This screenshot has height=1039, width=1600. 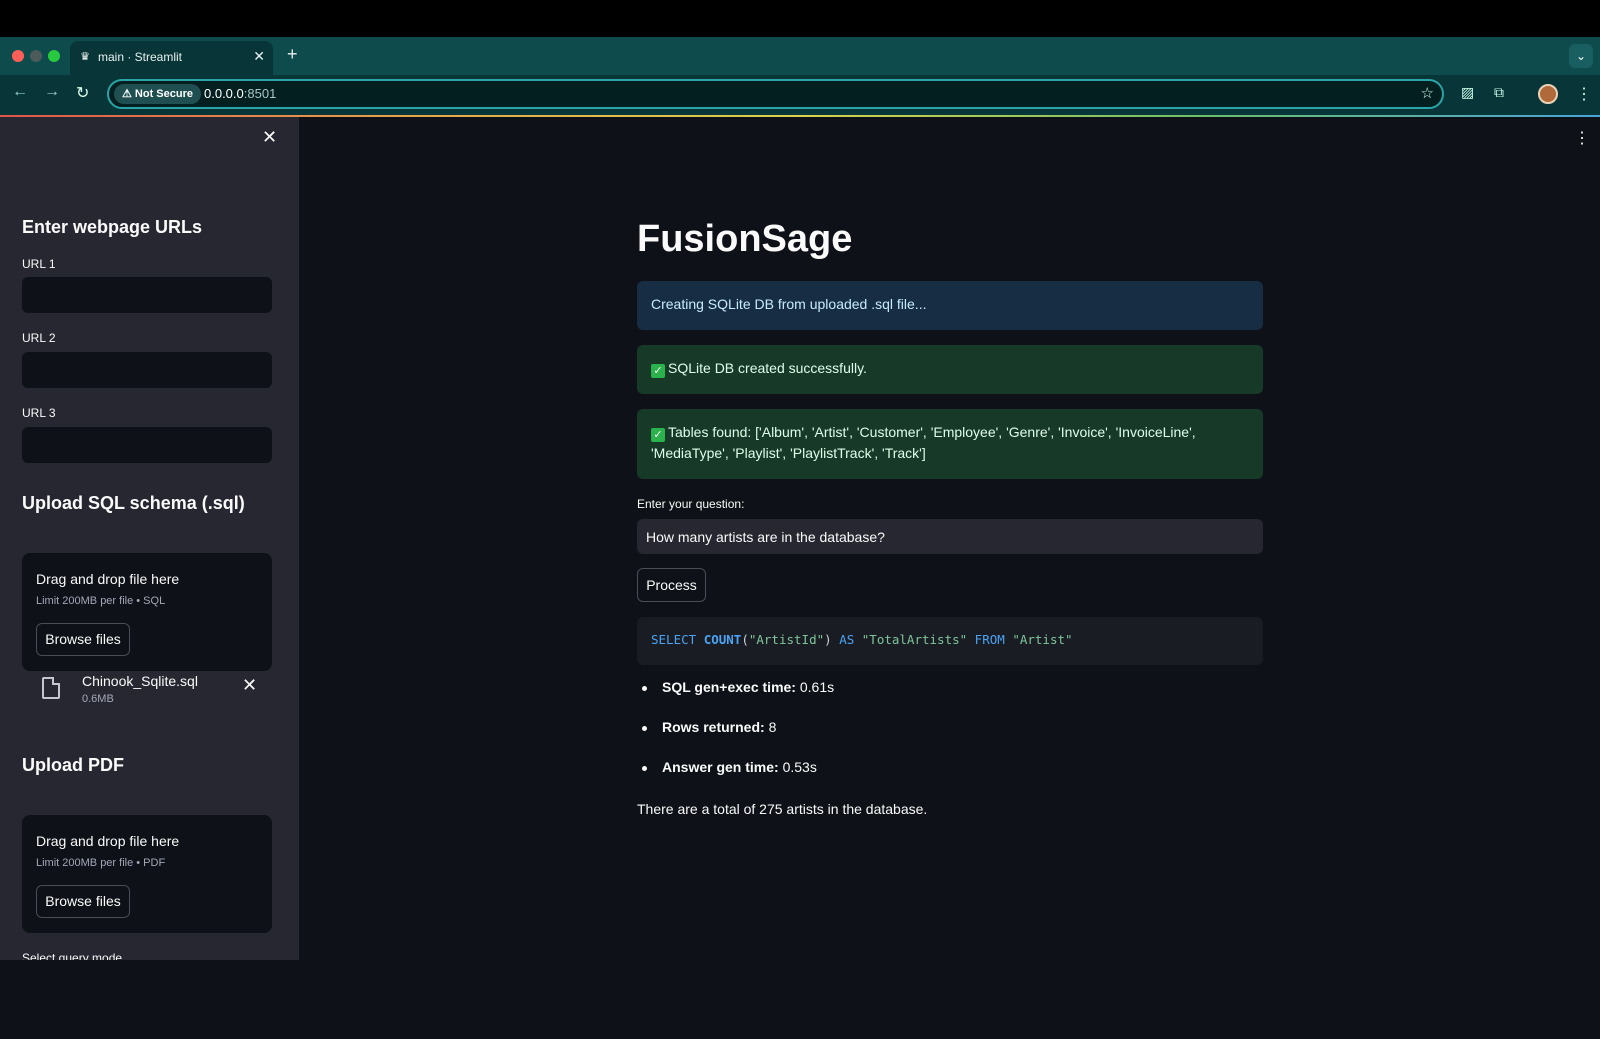 What do you see at coordinates (108, 841) in the screenshot?
I see `pdf-dropzone-title: Drag and drop file here` at bounding box center [108, 841].